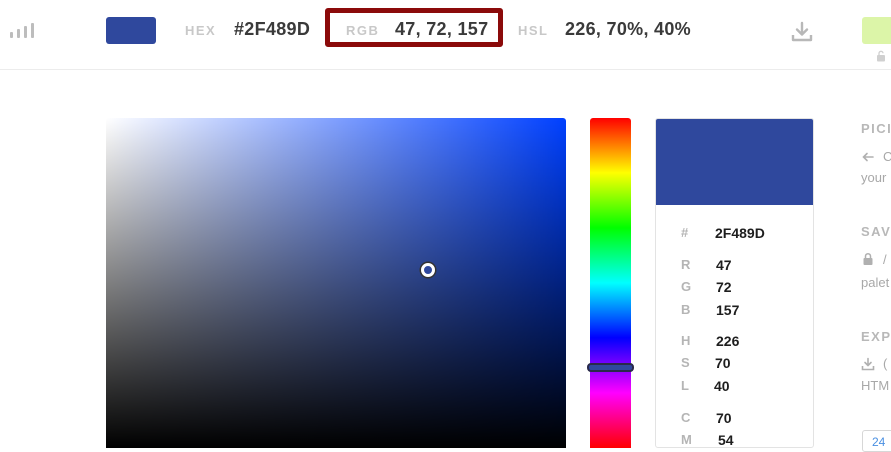 The height and width of the screenshot is (452, 891). I want to click on saturation-value: 70, so click(723, 363).